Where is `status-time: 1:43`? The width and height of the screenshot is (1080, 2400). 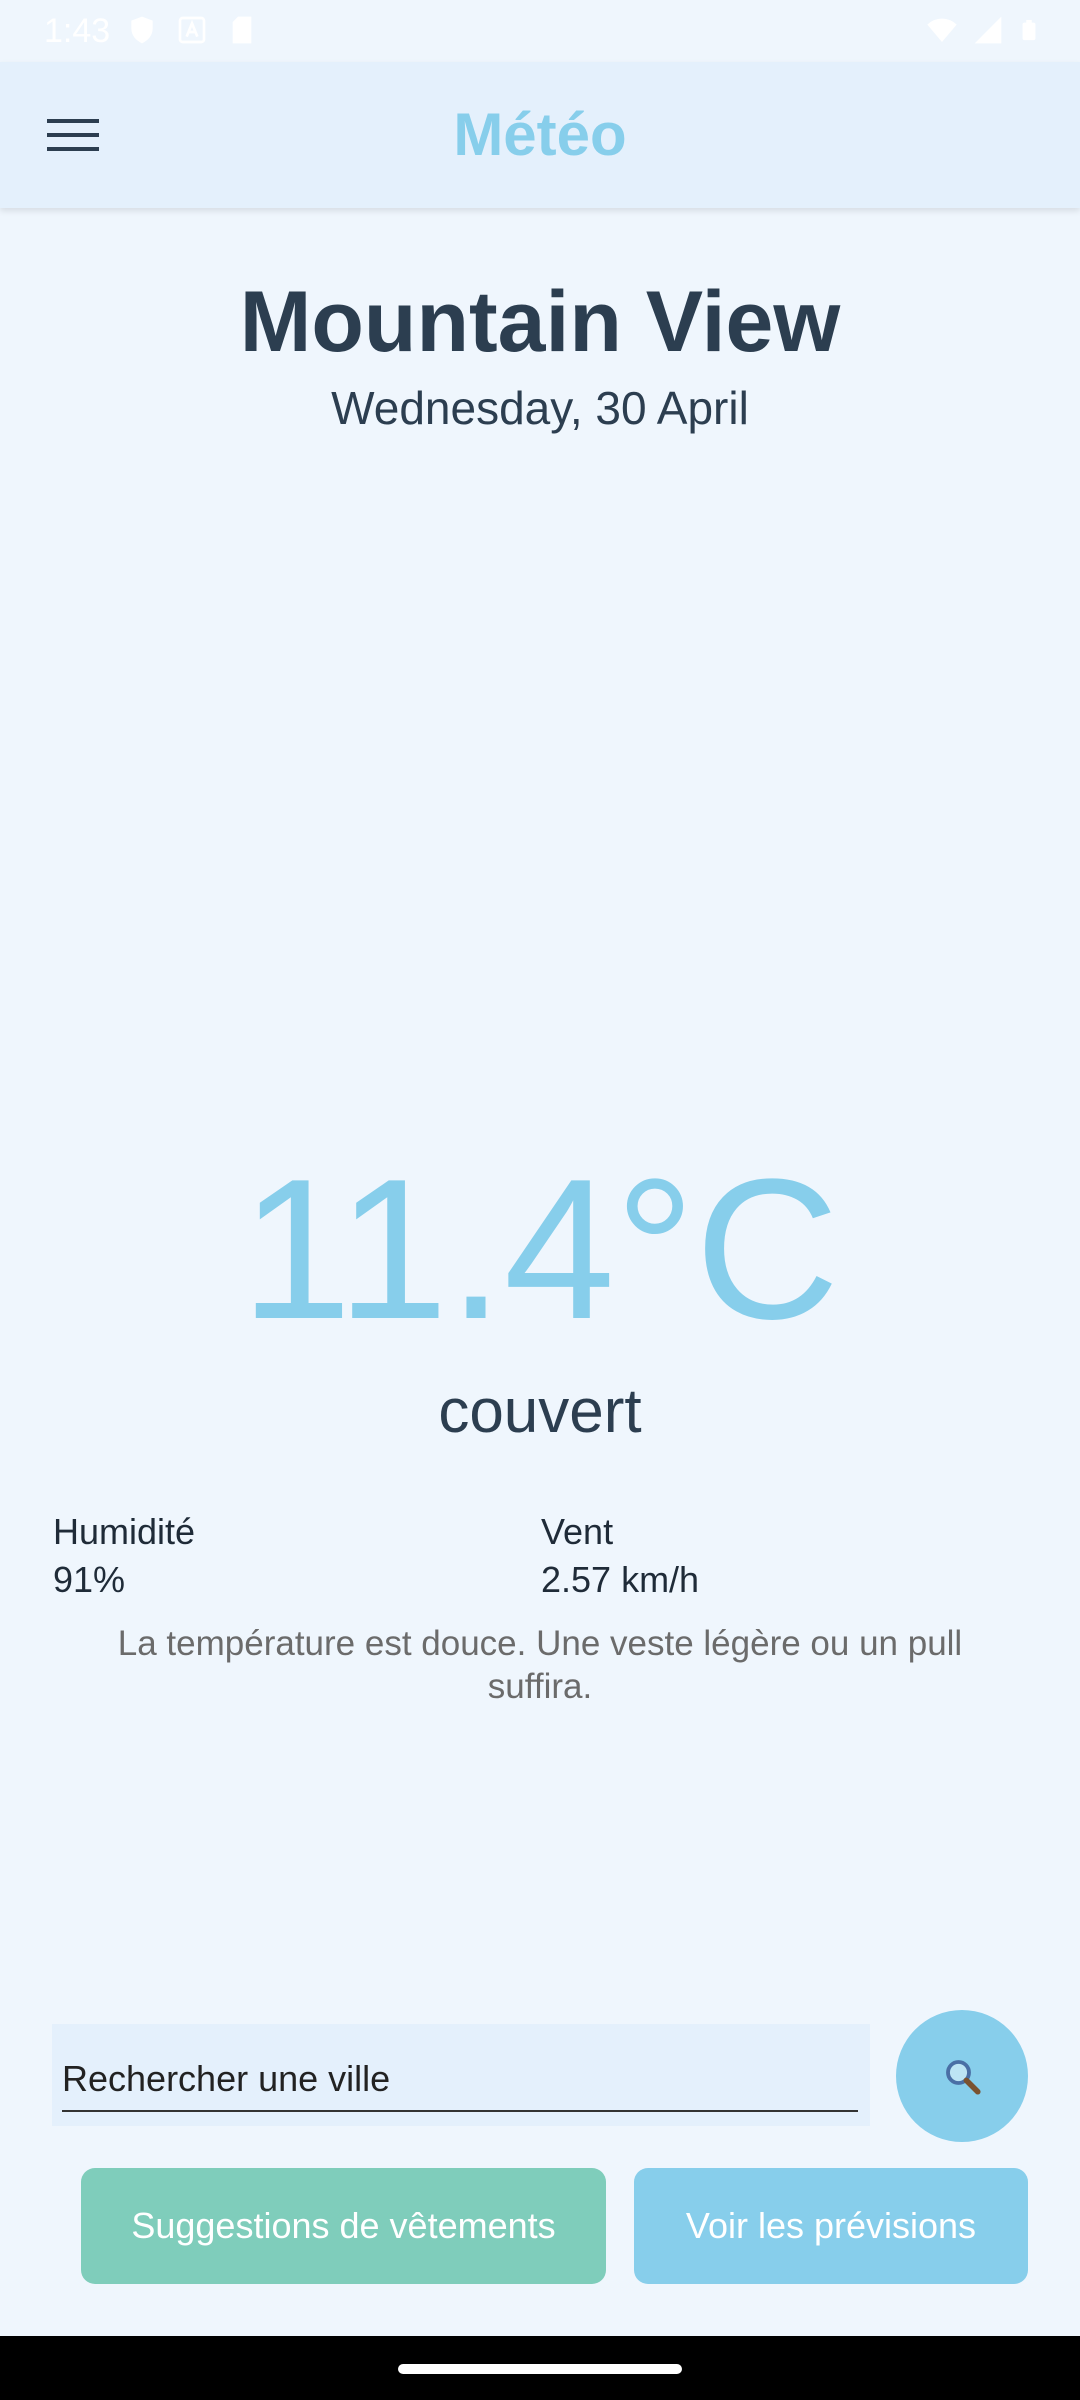 status-time: 1:43 is located at coordinates (77, 31).